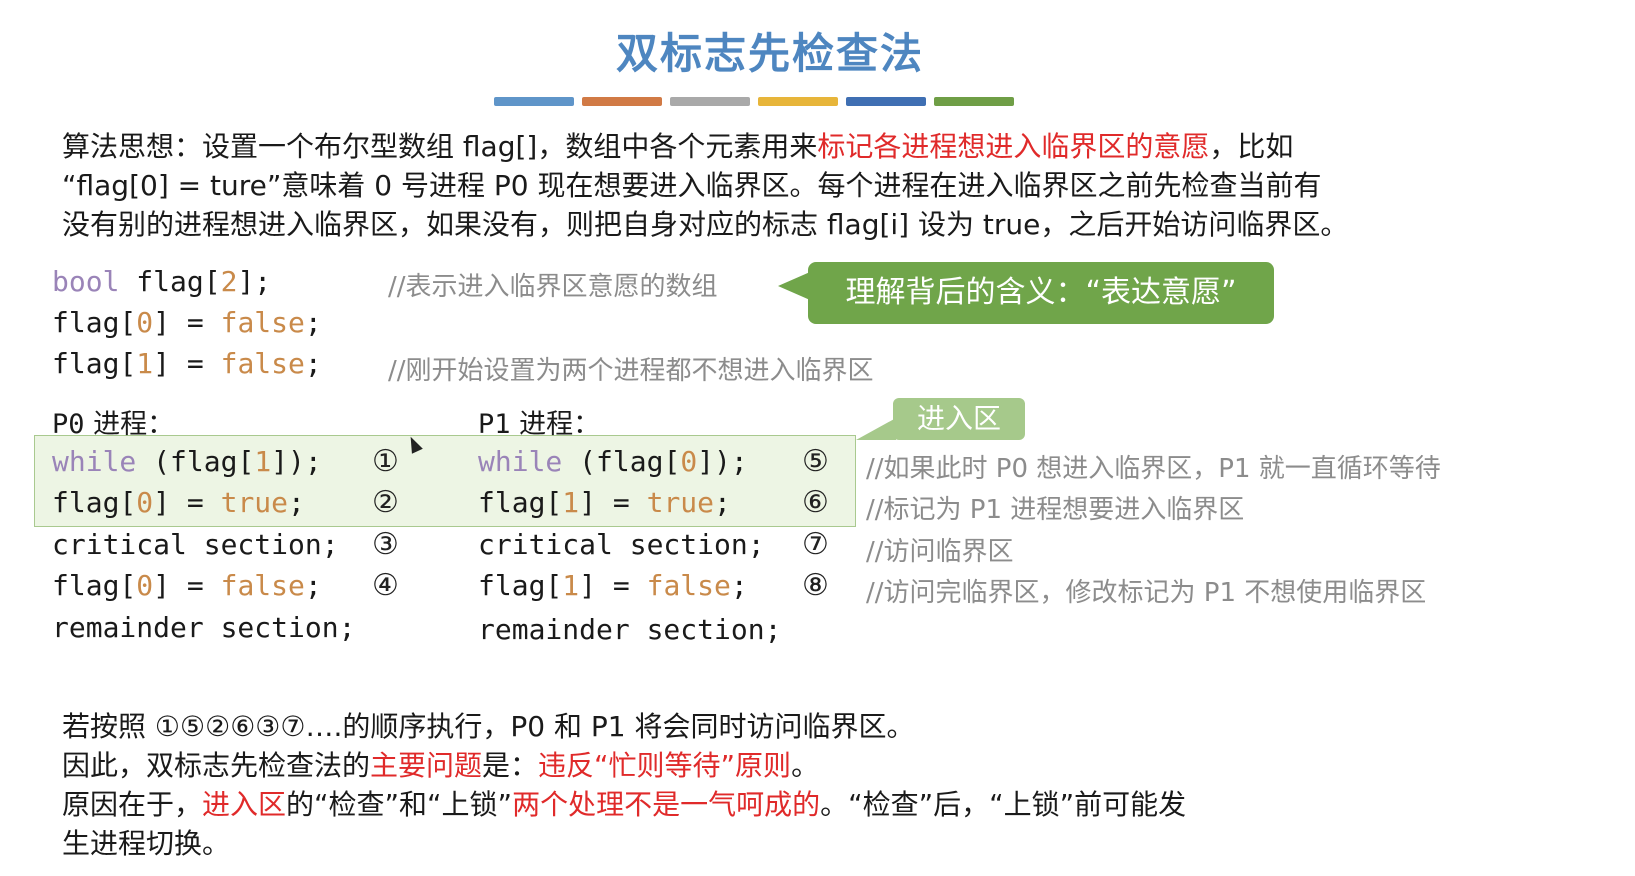  Describe the element at coordinates (441, 765) in the screenshot. I see `conclusion-line-2: 因此，双标志先检查法的主要问题是：违反“忙则等待”原则。` at that location.